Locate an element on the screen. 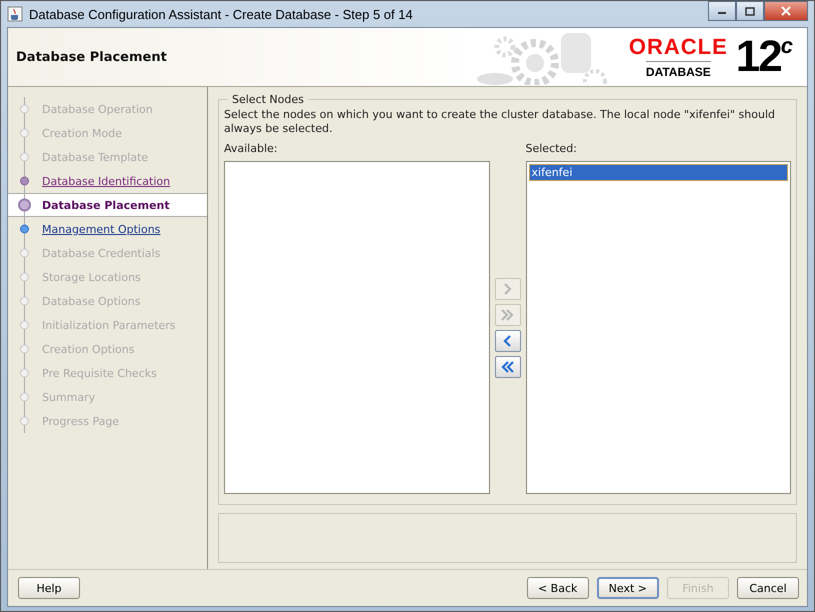  dialog-button: < Back is located at coordinates (557, 588).